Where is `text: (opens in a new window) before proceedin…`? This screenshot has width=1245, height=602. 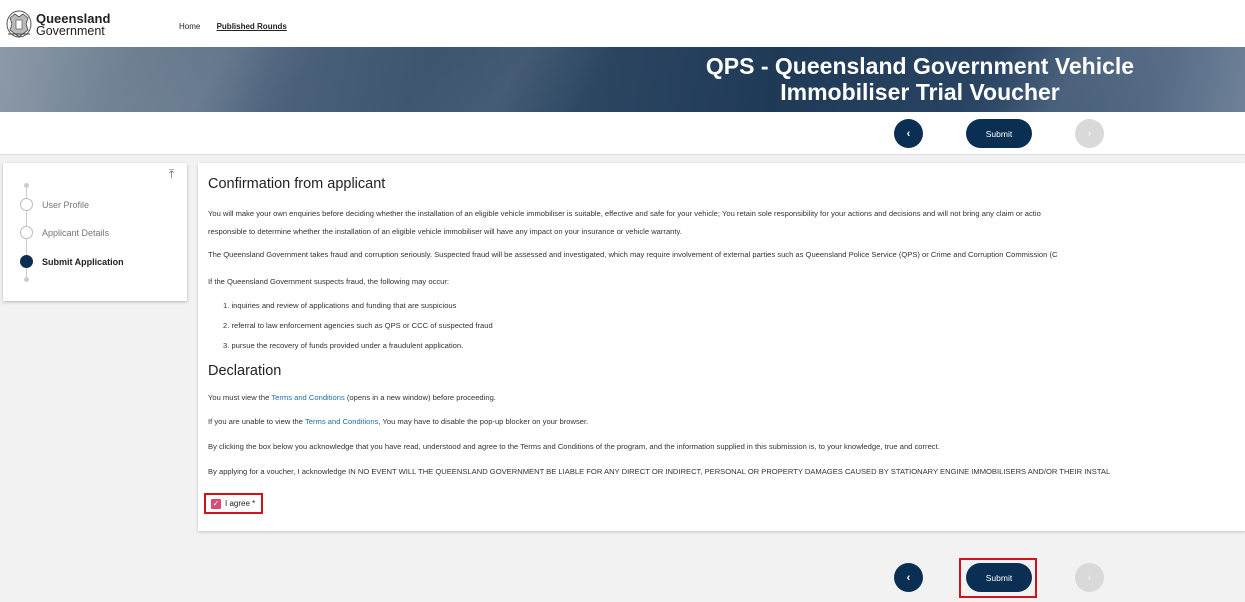
text: (opens in a new window) before proceedin… is located at coordinates (420, 397).